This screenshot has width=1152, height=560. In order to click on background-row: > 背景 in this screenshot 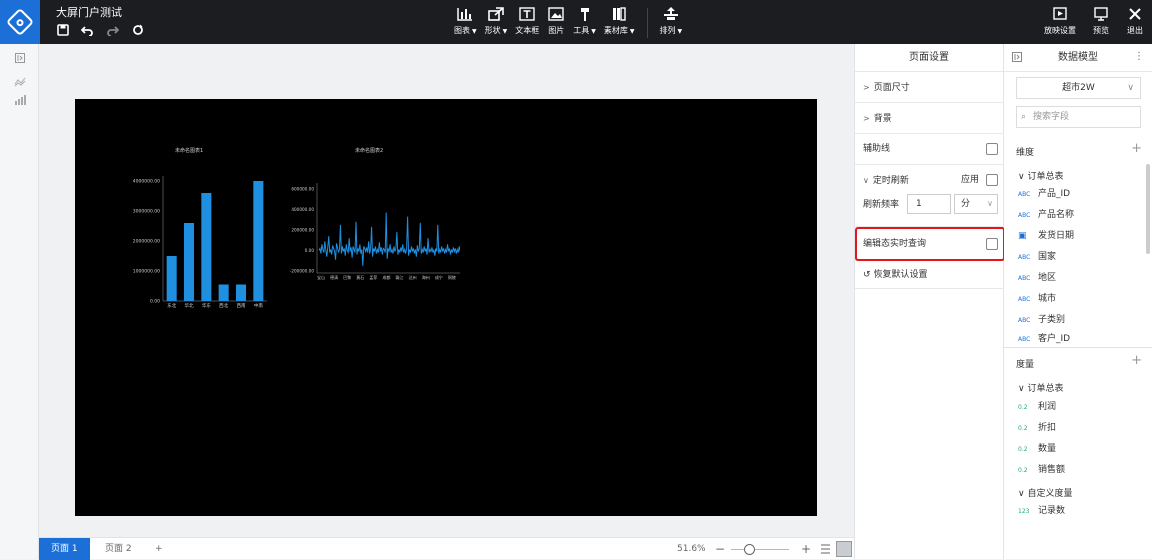, I will do `click(930, 118)`.